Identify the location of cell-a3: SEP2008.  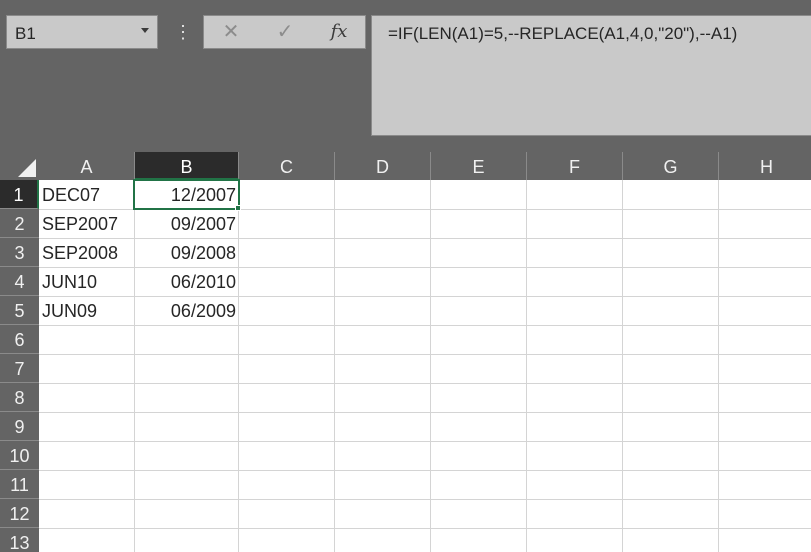
(88, 252).